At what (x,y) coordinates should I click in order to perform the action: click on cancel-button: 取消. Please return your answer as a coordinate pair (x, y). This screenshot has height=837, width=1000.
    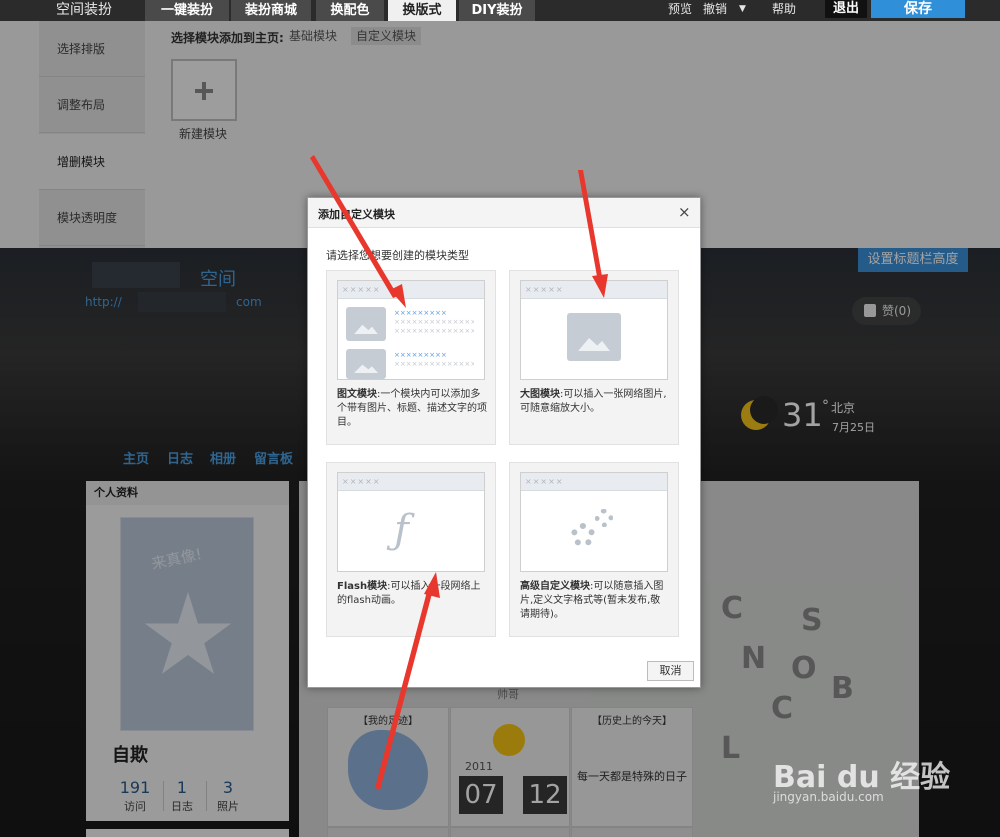
    Looking at the image, I should click on (670, 671).